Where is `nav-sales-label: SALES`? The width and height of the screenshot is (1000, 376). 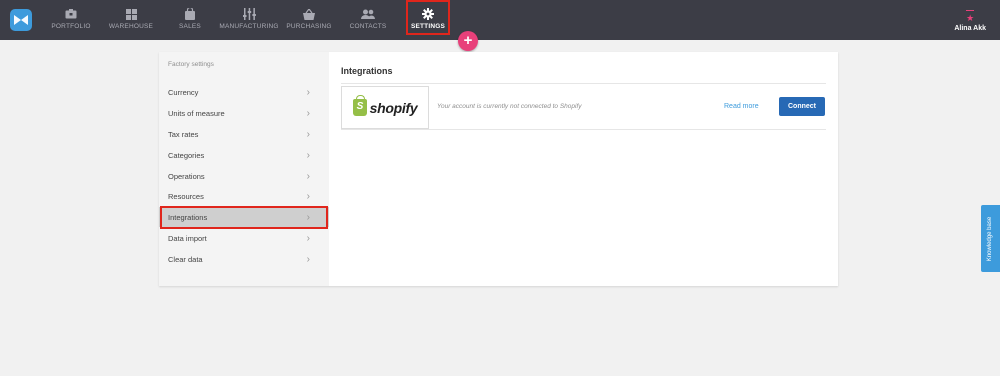
nav-sales-label: SALES is located at coordinates (190, 26).